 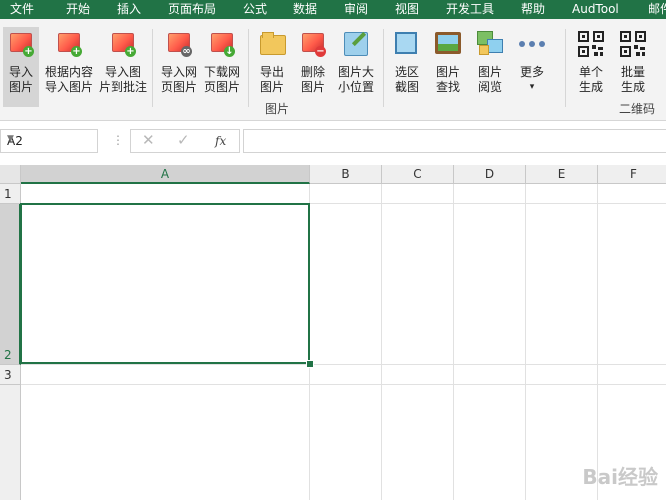 What do you see at coordinates (591, 67) in the screenshot?
I see `qr-single-button: 单个 生成` at bounding box center [591, 67].